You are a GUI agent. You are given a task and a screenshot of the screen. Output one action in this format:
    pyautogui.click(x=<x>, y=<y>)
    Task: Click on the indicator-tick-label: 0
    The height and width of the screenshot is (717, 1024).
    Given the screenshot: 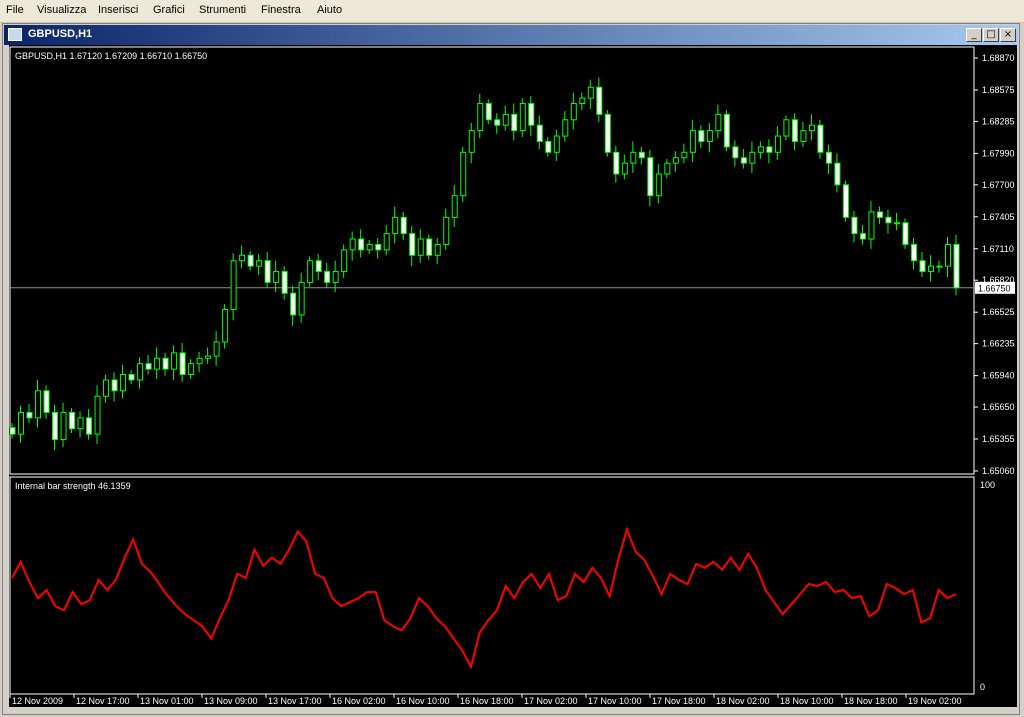 What is the action you would take?
    pyautogui.click(x=982, y=687)
    